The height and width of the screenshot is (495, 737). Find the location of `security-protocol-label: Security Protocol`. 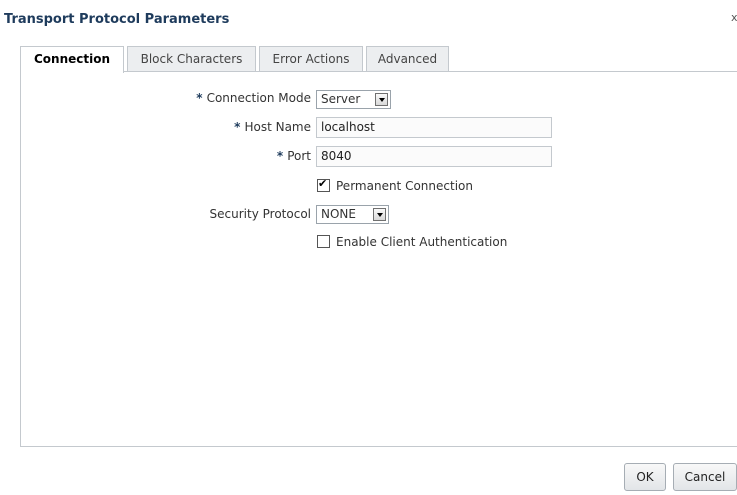

security-protocol-label: Security Protocol is located at coordinates (260, 214).